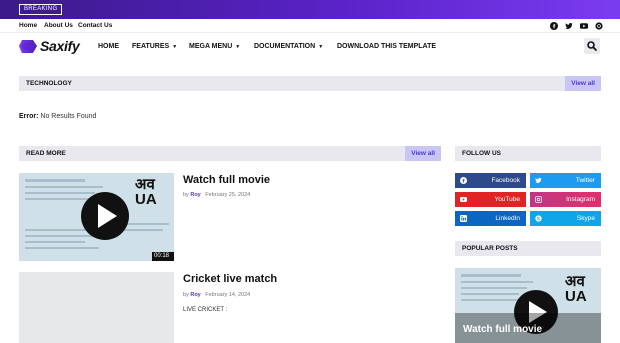 This screenshot has width=620, height=343. Describe the element at coordinates (580, 199) in the screenshot. I see `social-label: Instagram` at that location.